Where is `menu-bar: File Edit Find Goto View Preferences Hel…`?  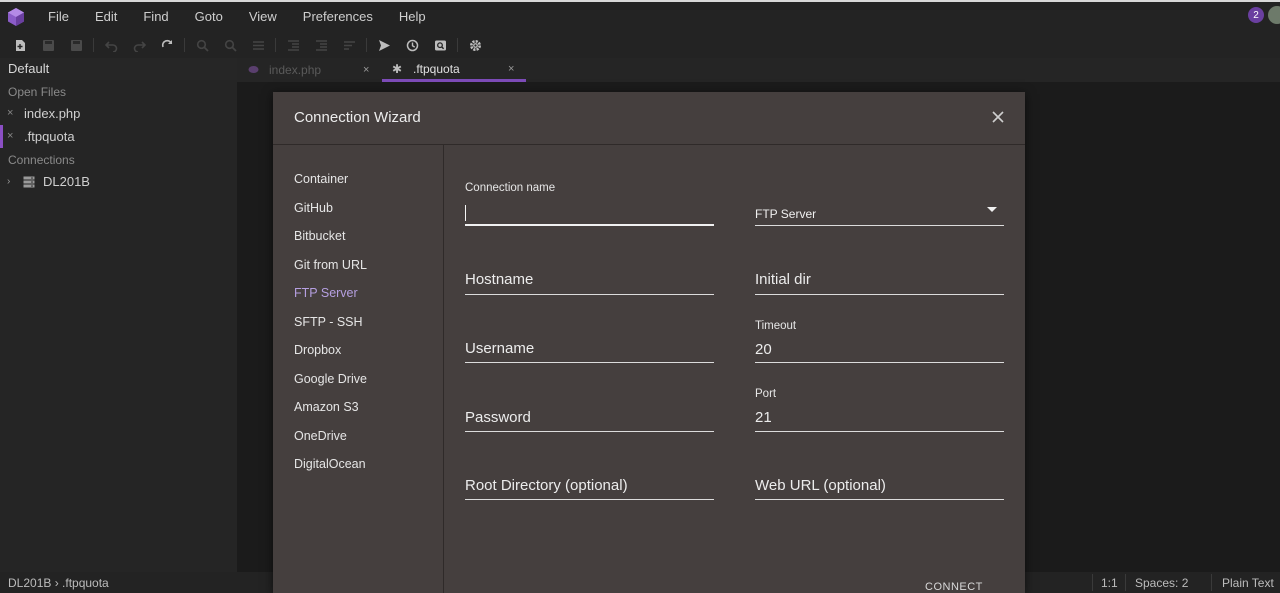 menu-bar: File Edit Find Goto View Preferences Hel… is located at coordinates (640, 17).